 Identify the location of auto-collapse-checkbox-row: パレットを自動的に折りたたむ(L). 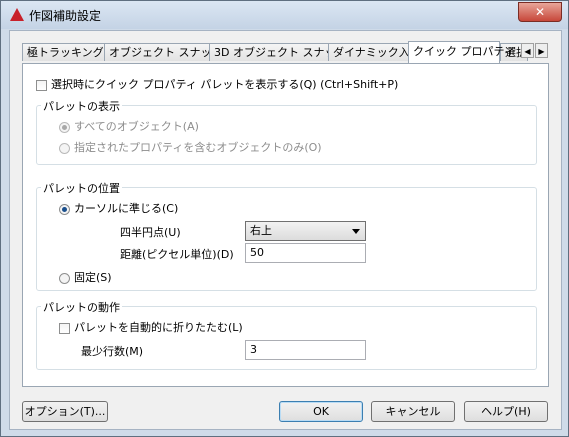
(151, 328).